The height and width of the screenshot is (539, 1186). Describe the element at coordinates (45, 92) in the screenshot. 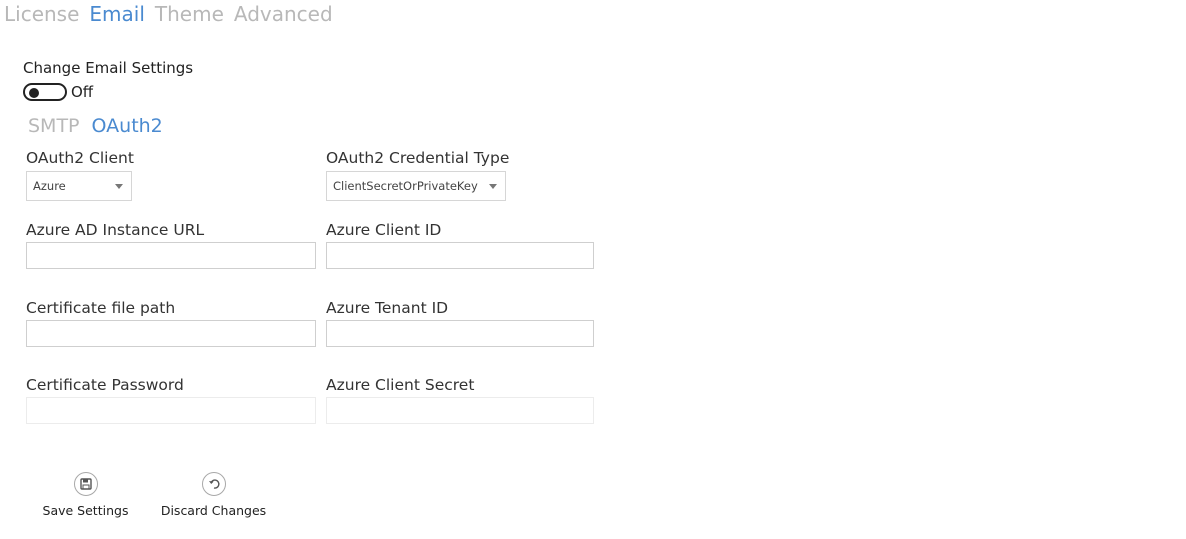

I see `email-settings-toggle` at that location.